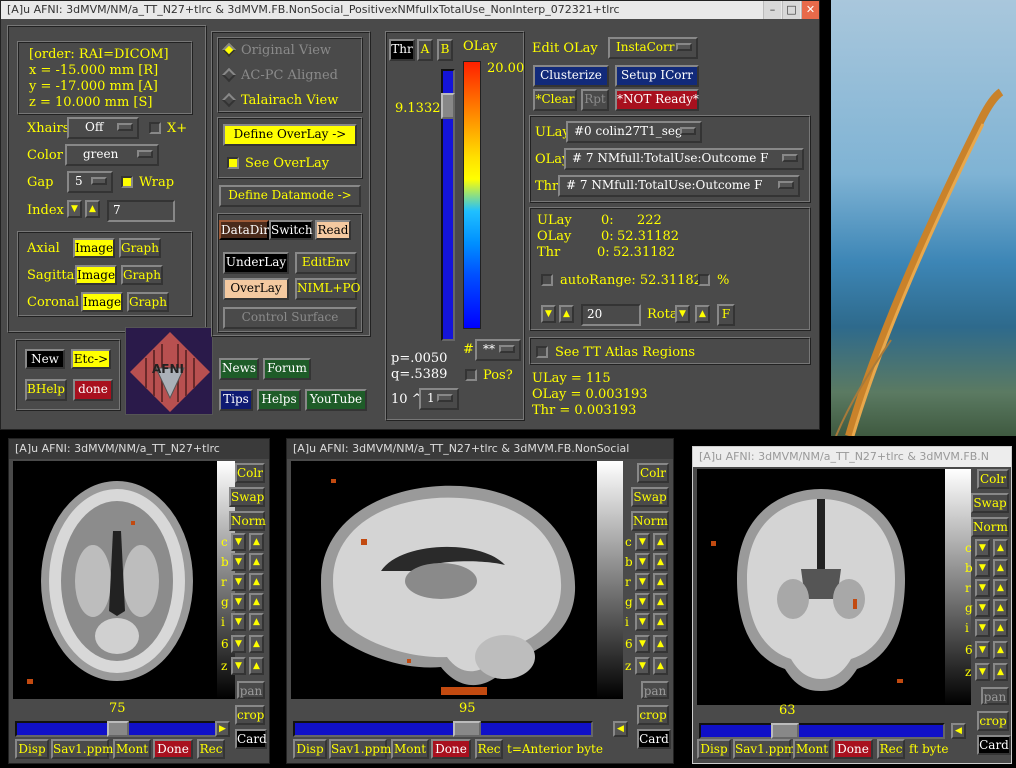  I want to click on sagittal-slice-knob, so click(467, 729).